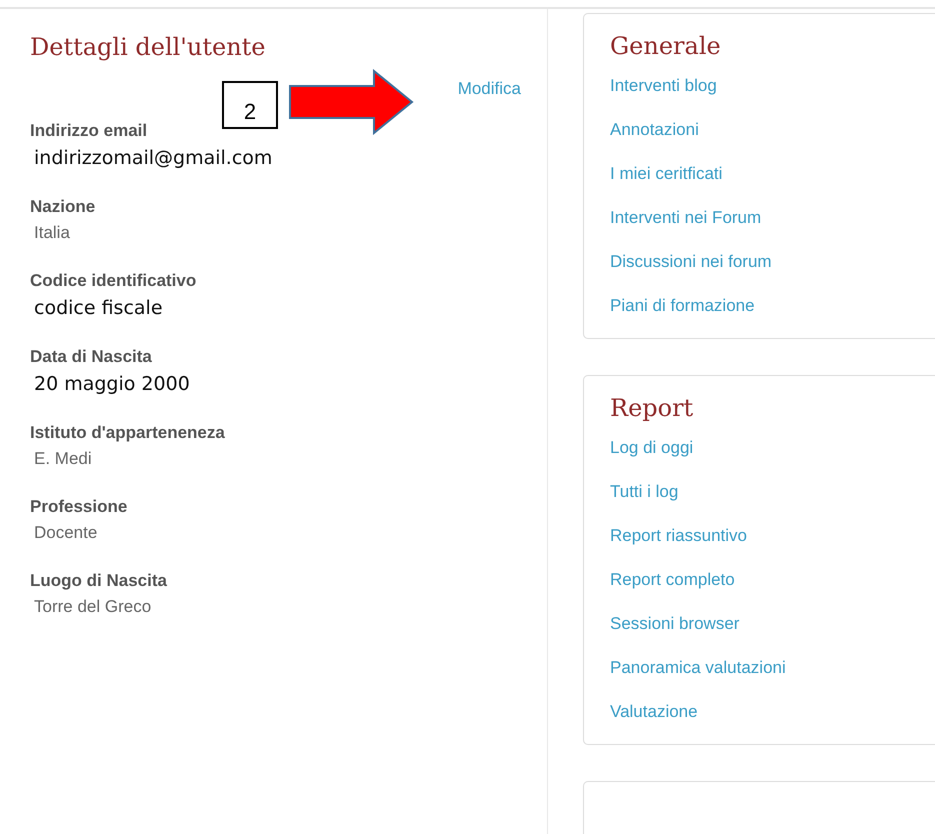  I want to click on field-label: Luogo di Nascita, so click(98, 581).